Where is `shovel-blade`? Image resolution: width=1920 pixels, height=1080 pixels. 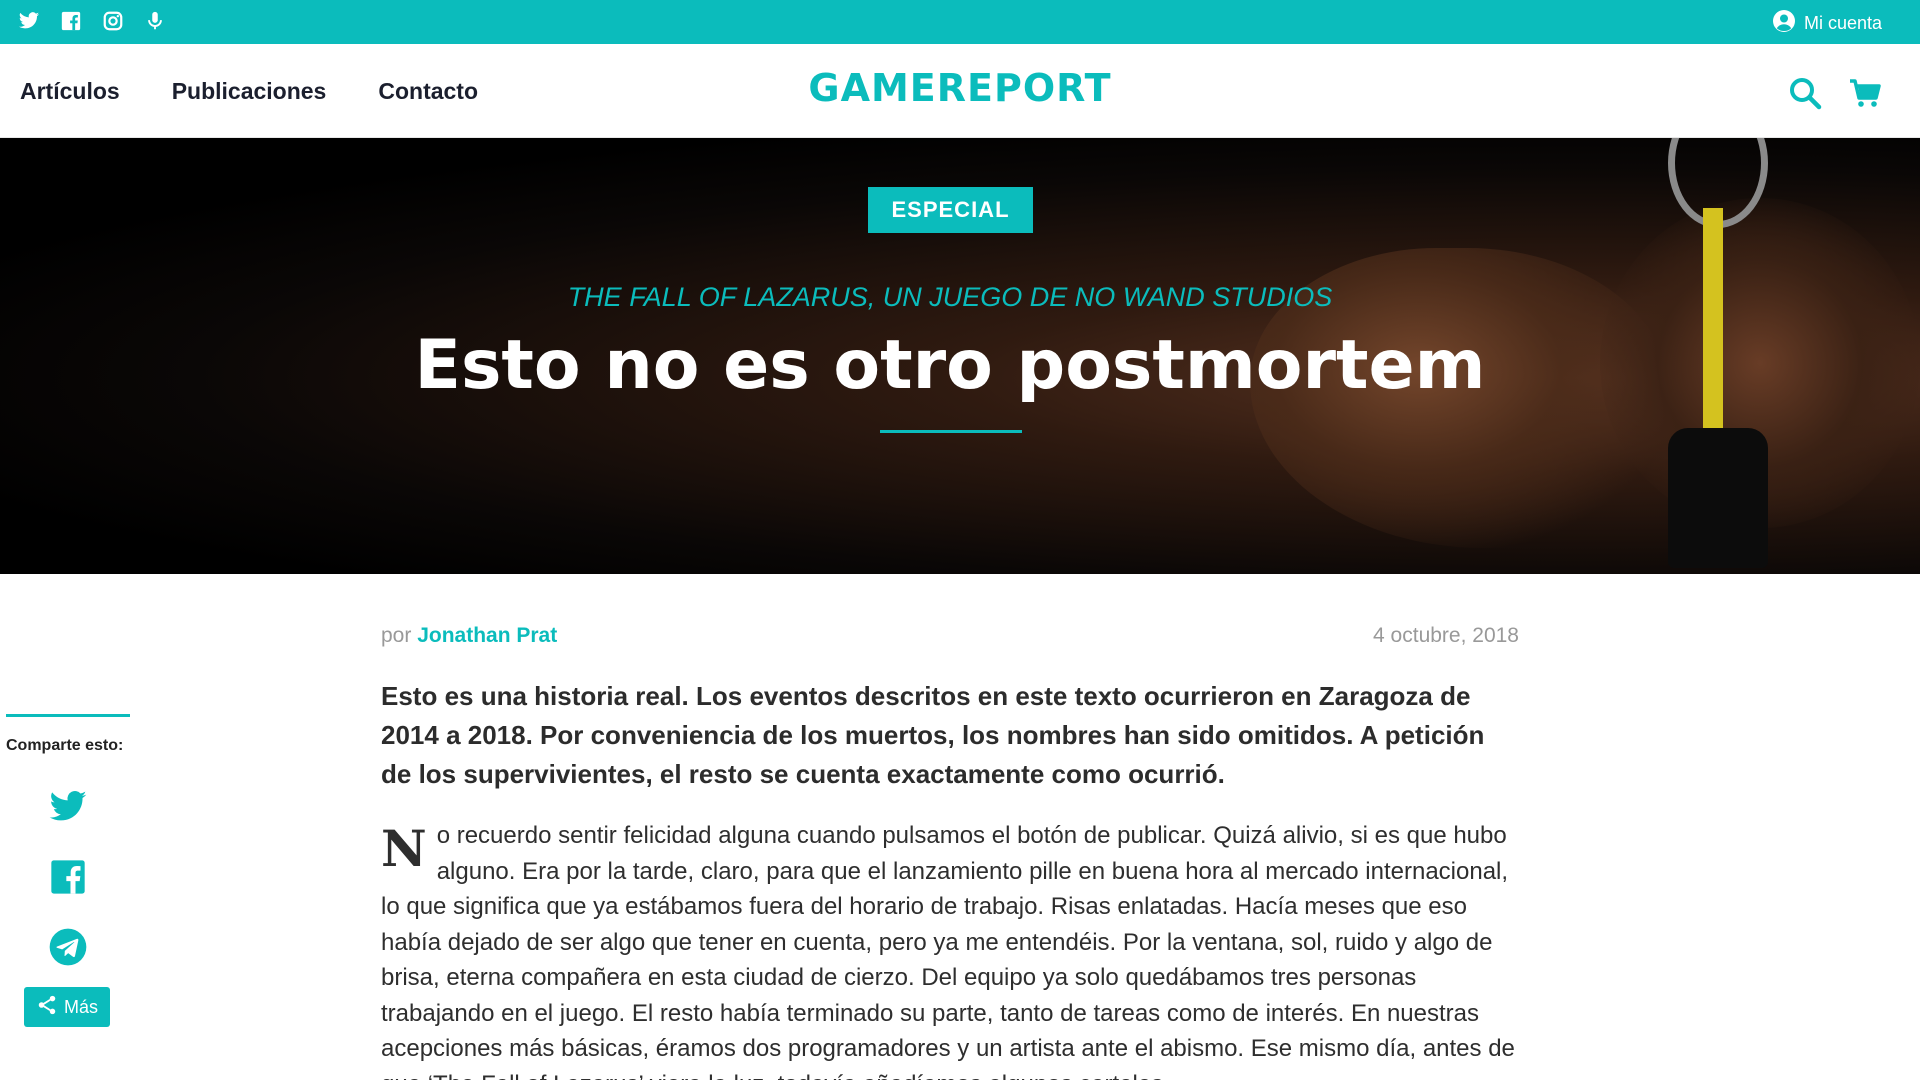 shovel-blade is located at coordinates (1718, 498).